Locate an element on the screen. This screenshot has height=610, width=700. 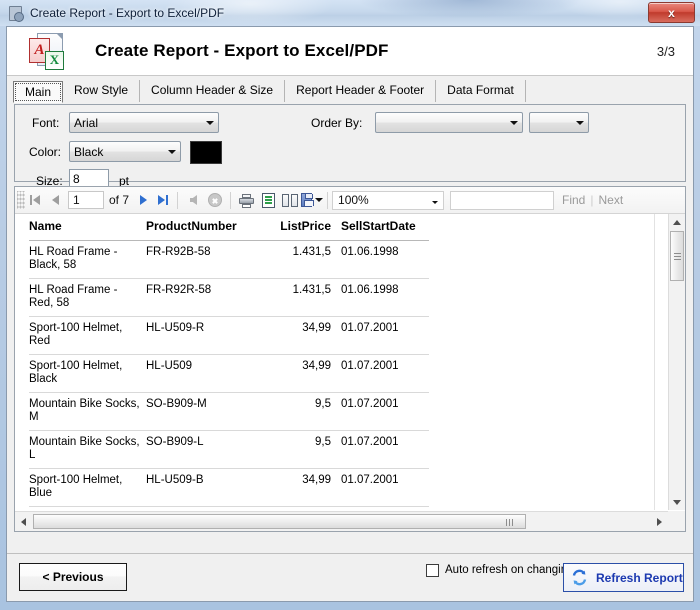
column-header-productnumber: ProductNumber is located at coordinates (199, 227).